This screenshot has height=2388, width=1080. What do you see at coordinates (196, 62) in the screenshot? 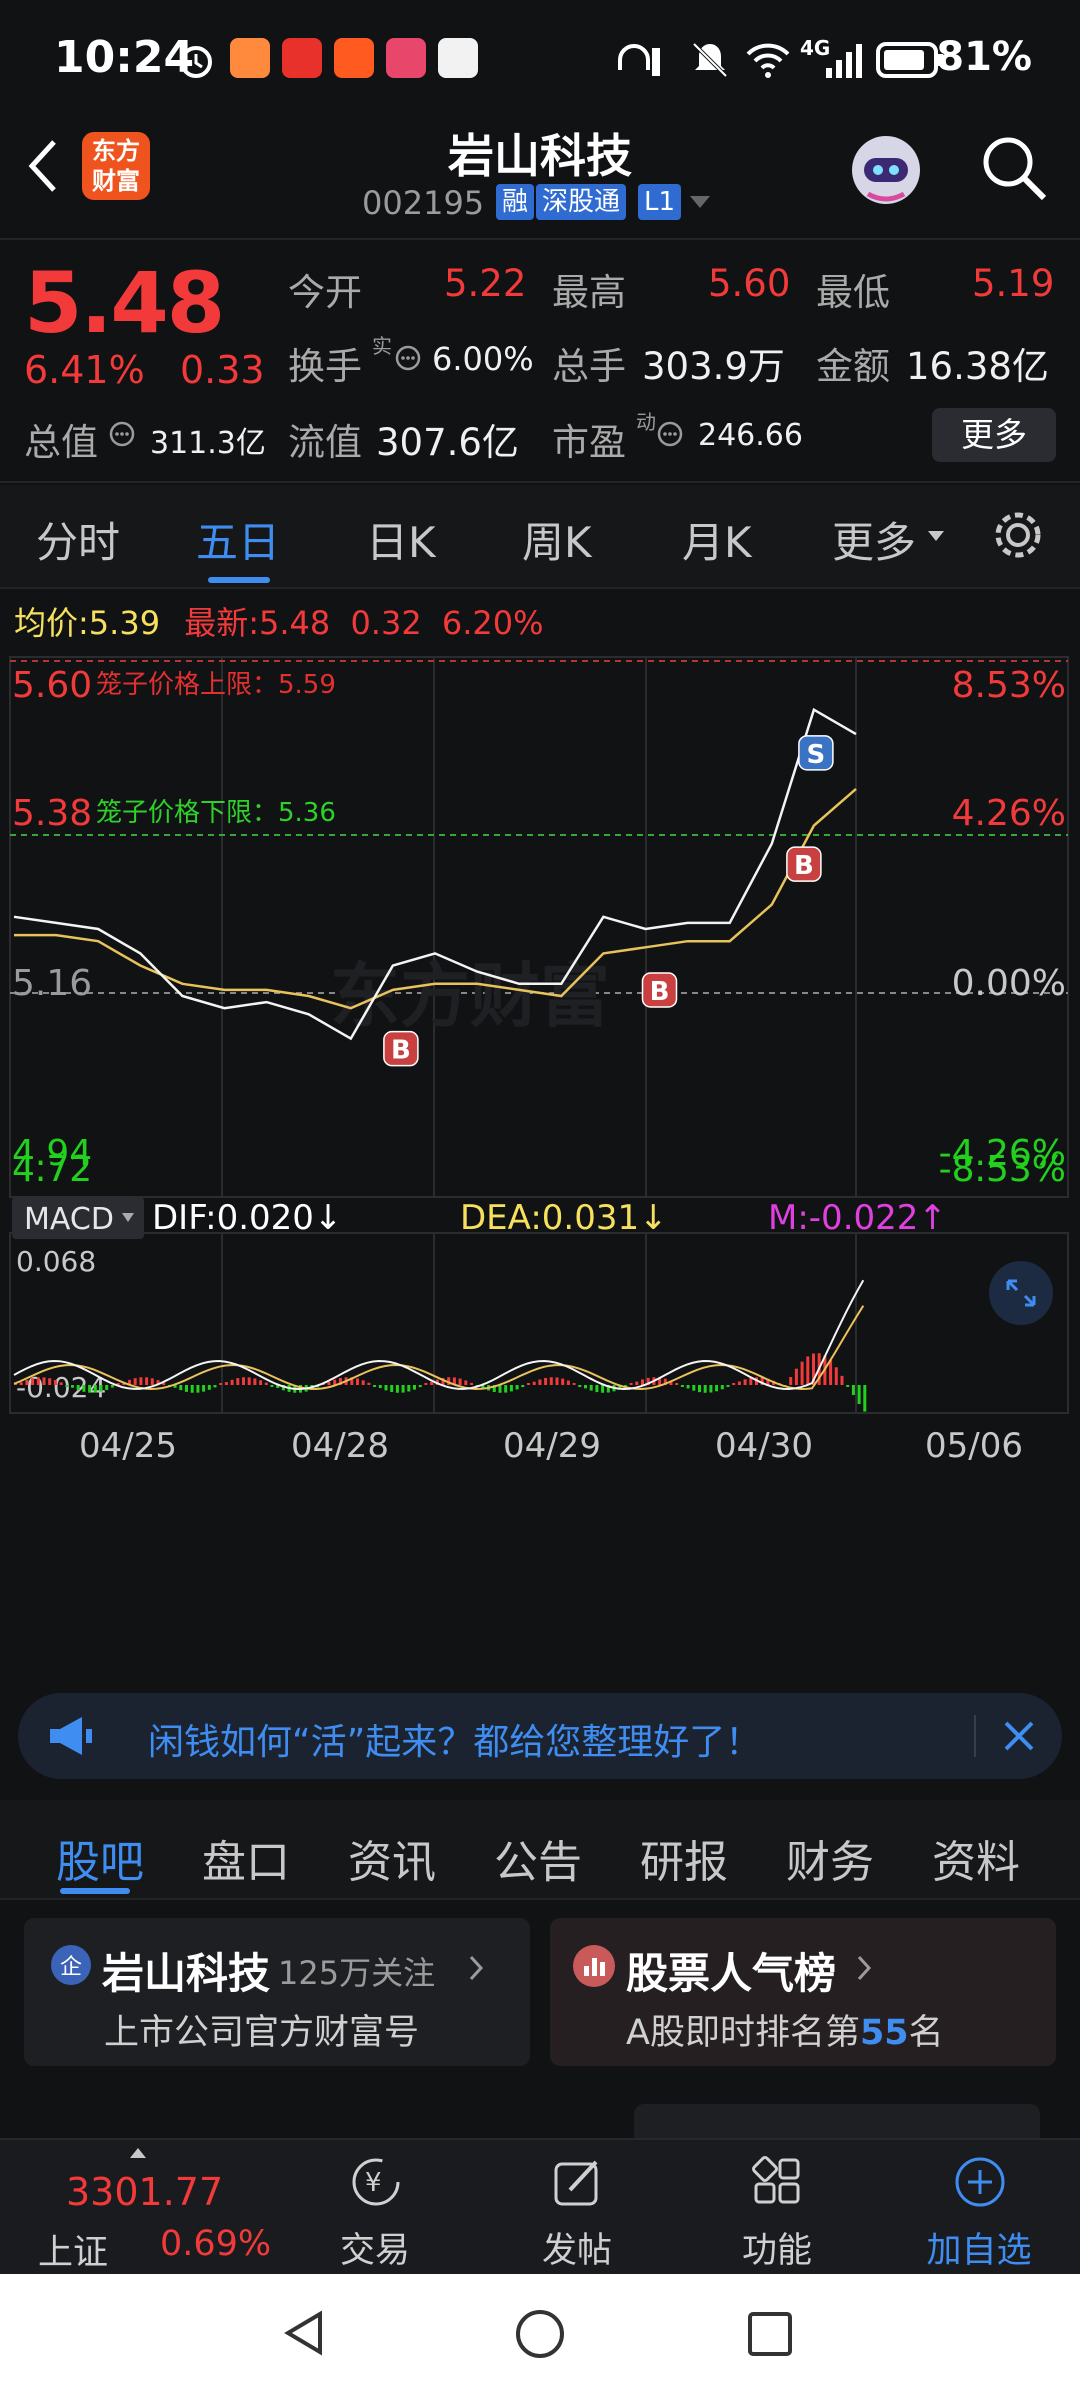
I see `alarm-icon` at bounding box center [196, 62].